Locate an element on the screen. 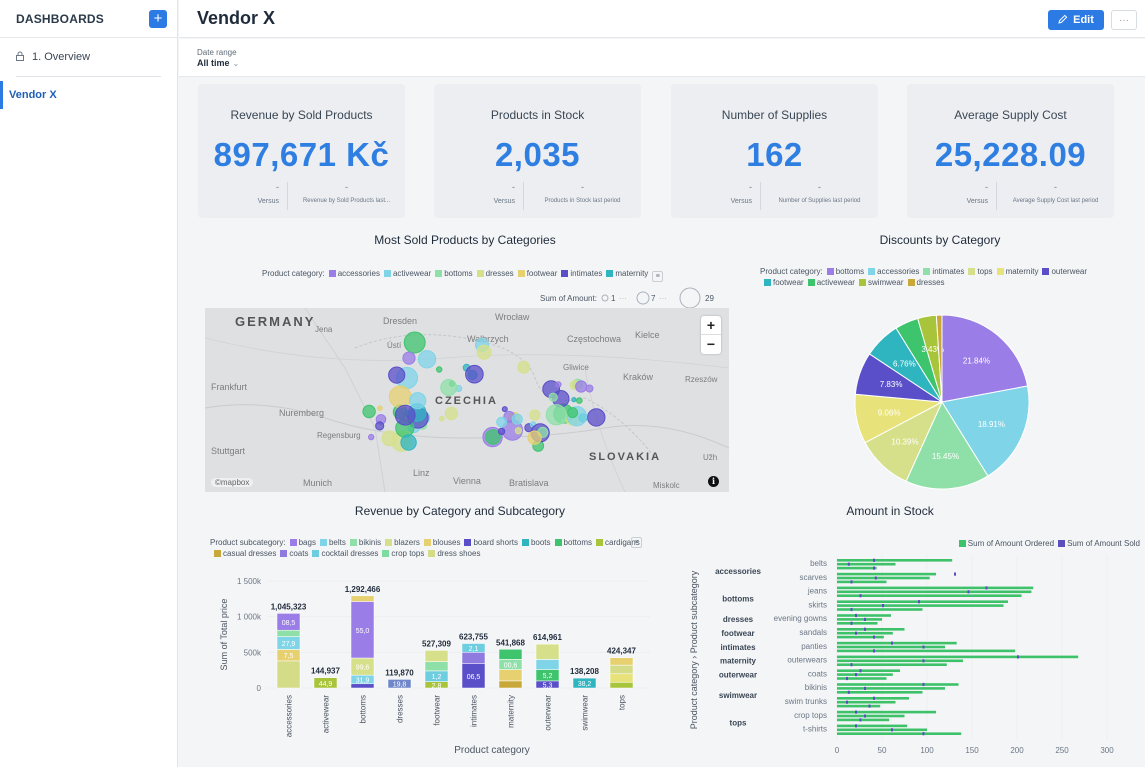  add-dashboard-button: + is located at coordinates (158, 18).